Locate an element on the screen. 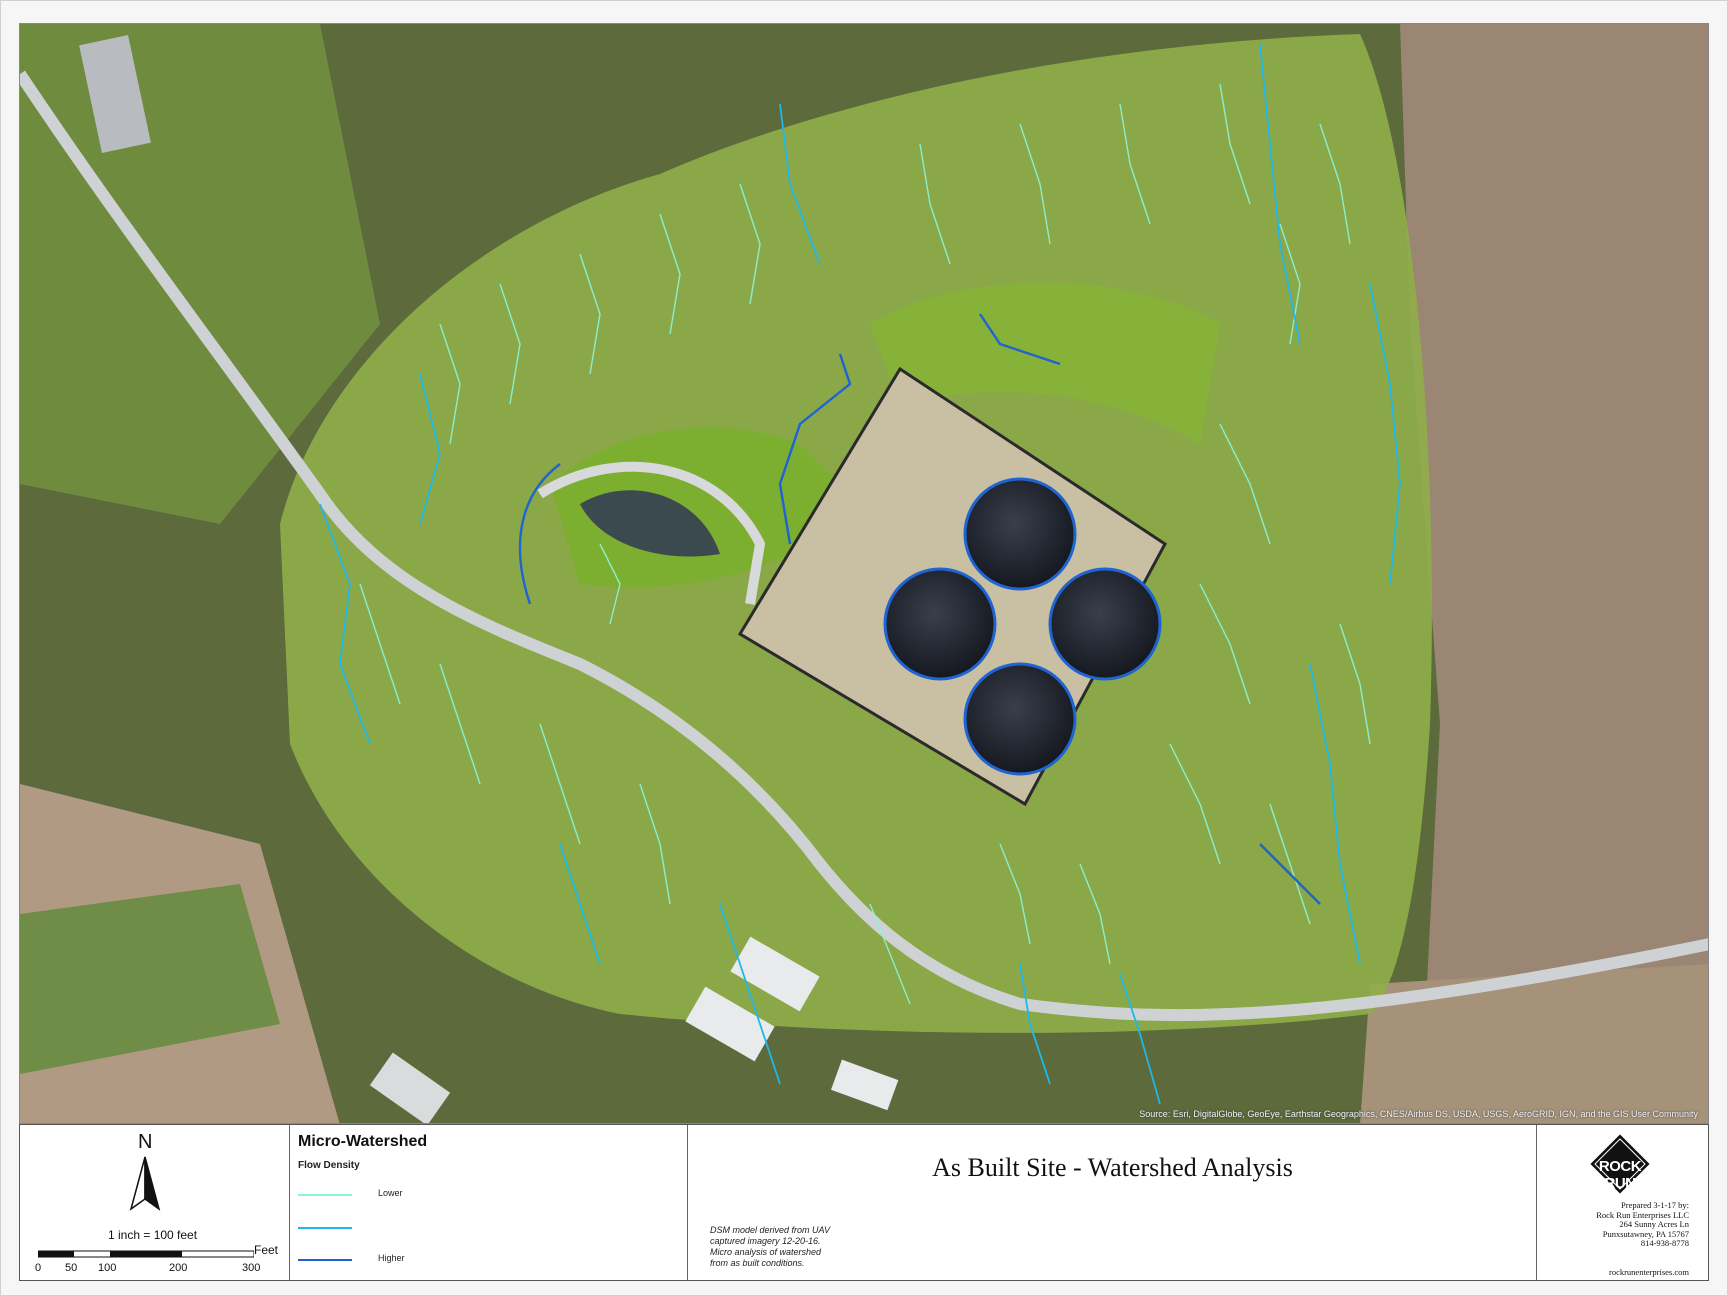 This screenshot has height=1296, width=1728. note-line: DSM model derived from UAV is located at coordinates (770, 1230).